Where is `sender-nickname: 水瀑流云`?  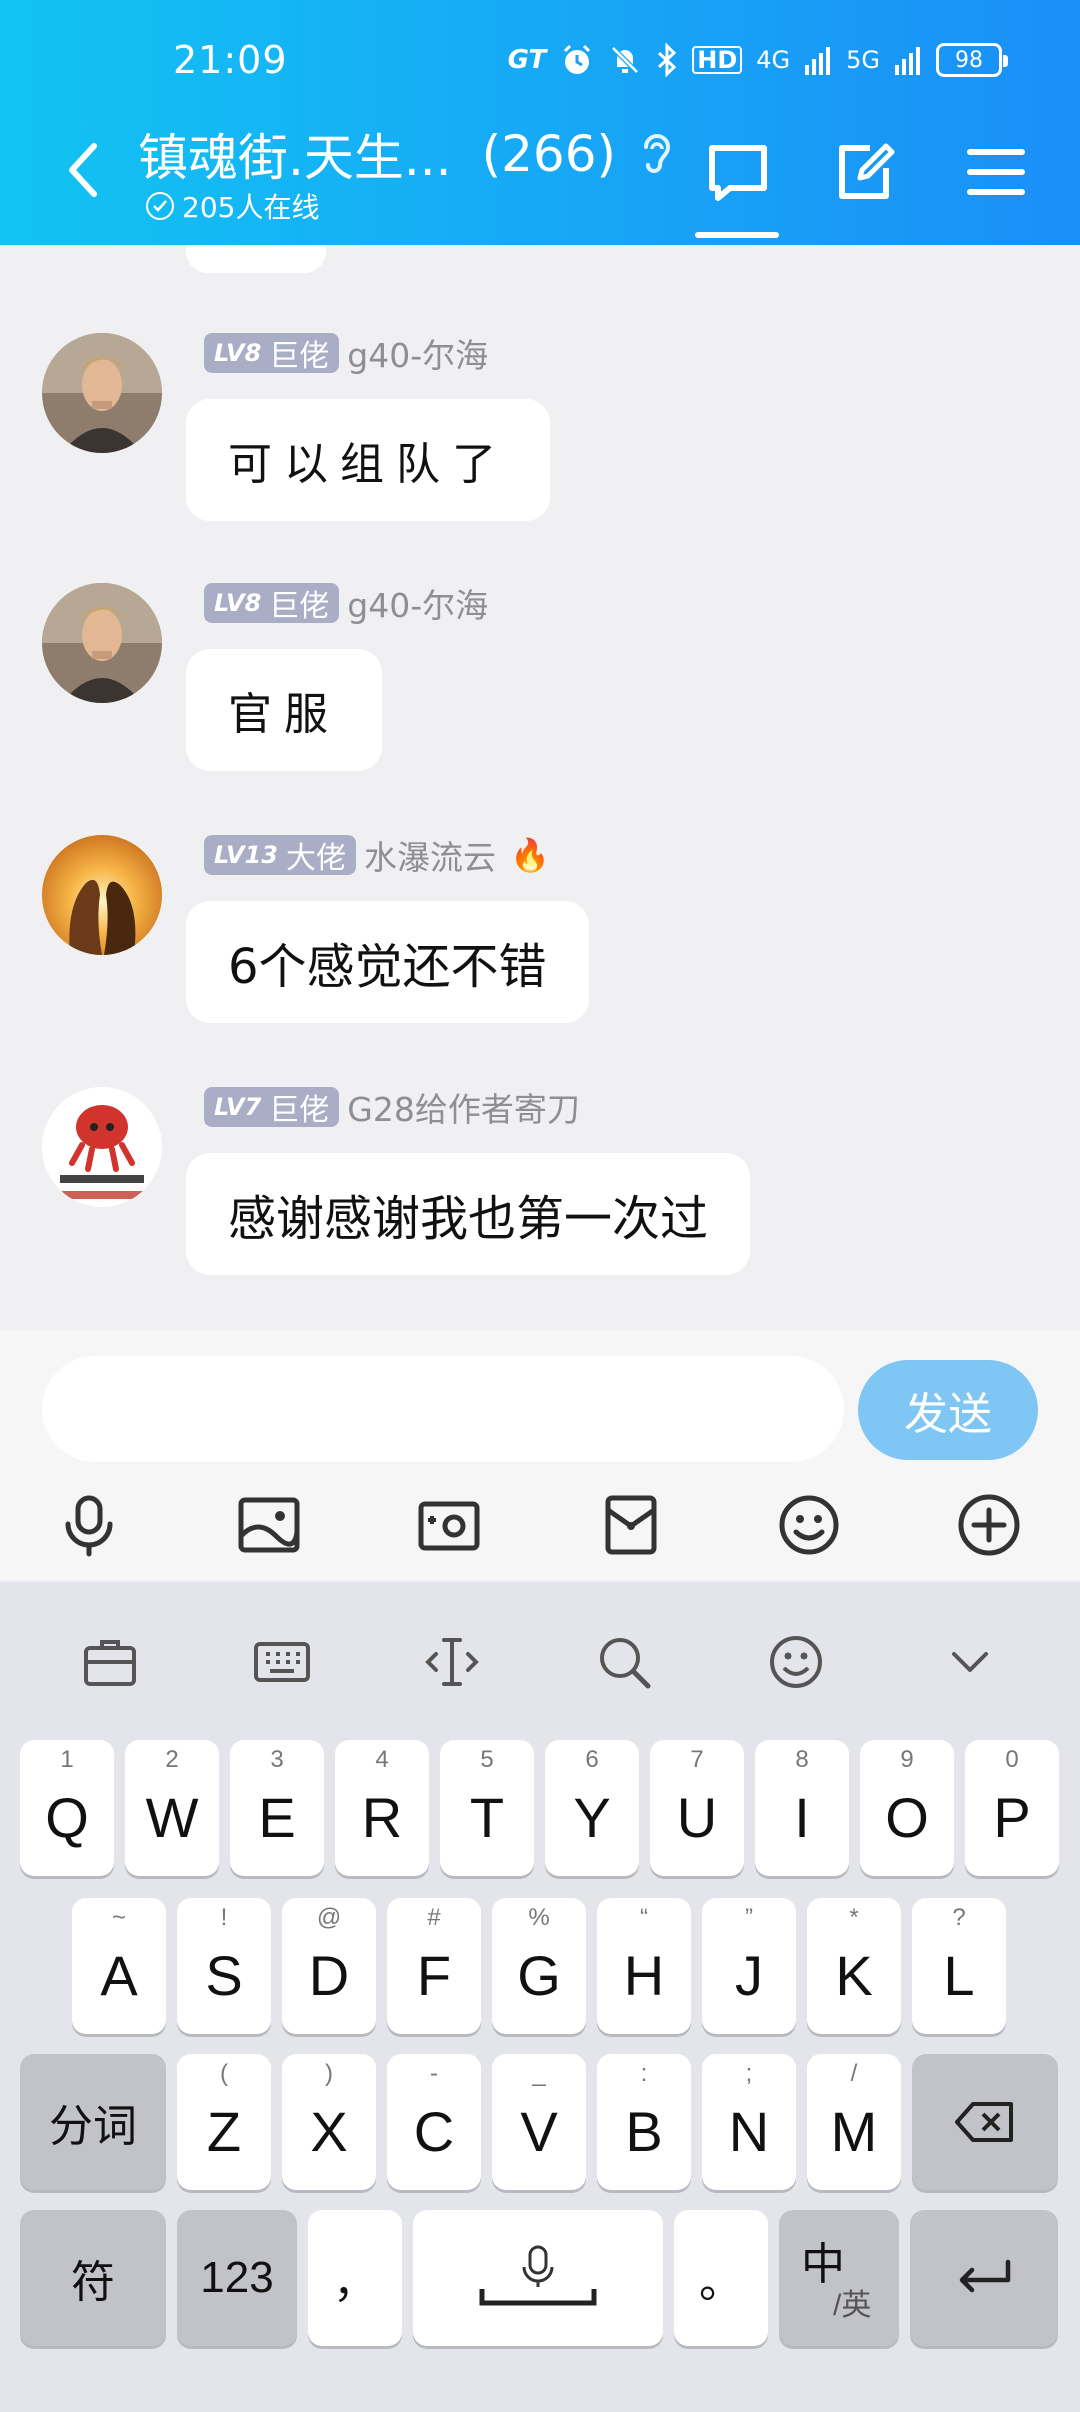 sender-nickname: 水瀑流云 is located at coordinates (430, 855).